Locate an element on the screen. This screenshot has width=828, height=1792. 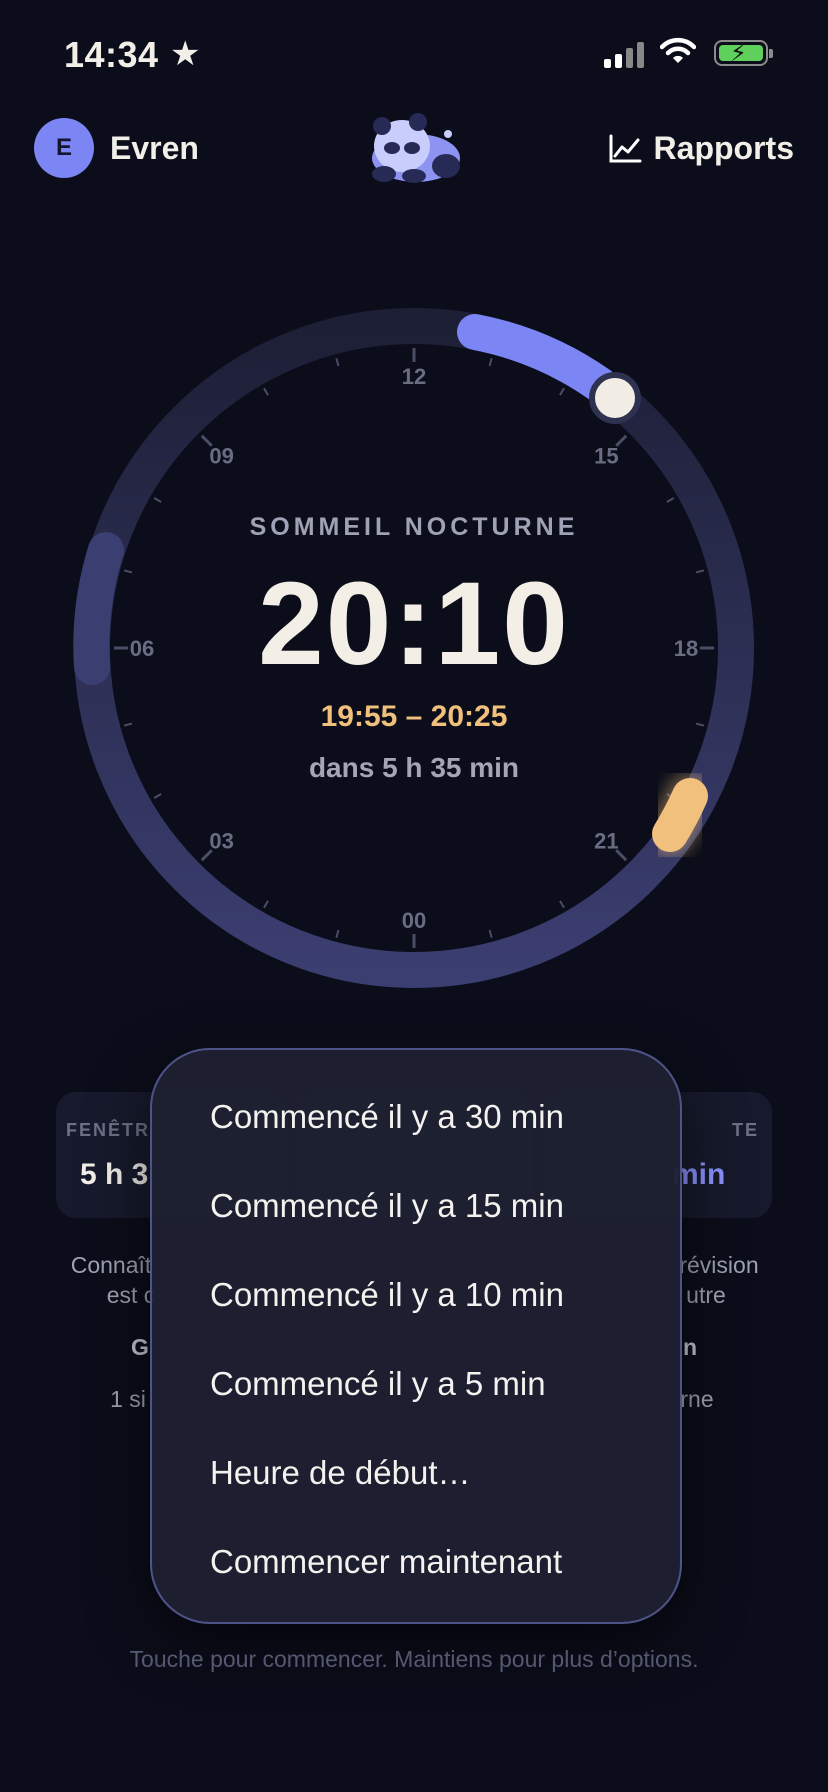
dial-hour-label: 21 is located at coordinates (606, 840).